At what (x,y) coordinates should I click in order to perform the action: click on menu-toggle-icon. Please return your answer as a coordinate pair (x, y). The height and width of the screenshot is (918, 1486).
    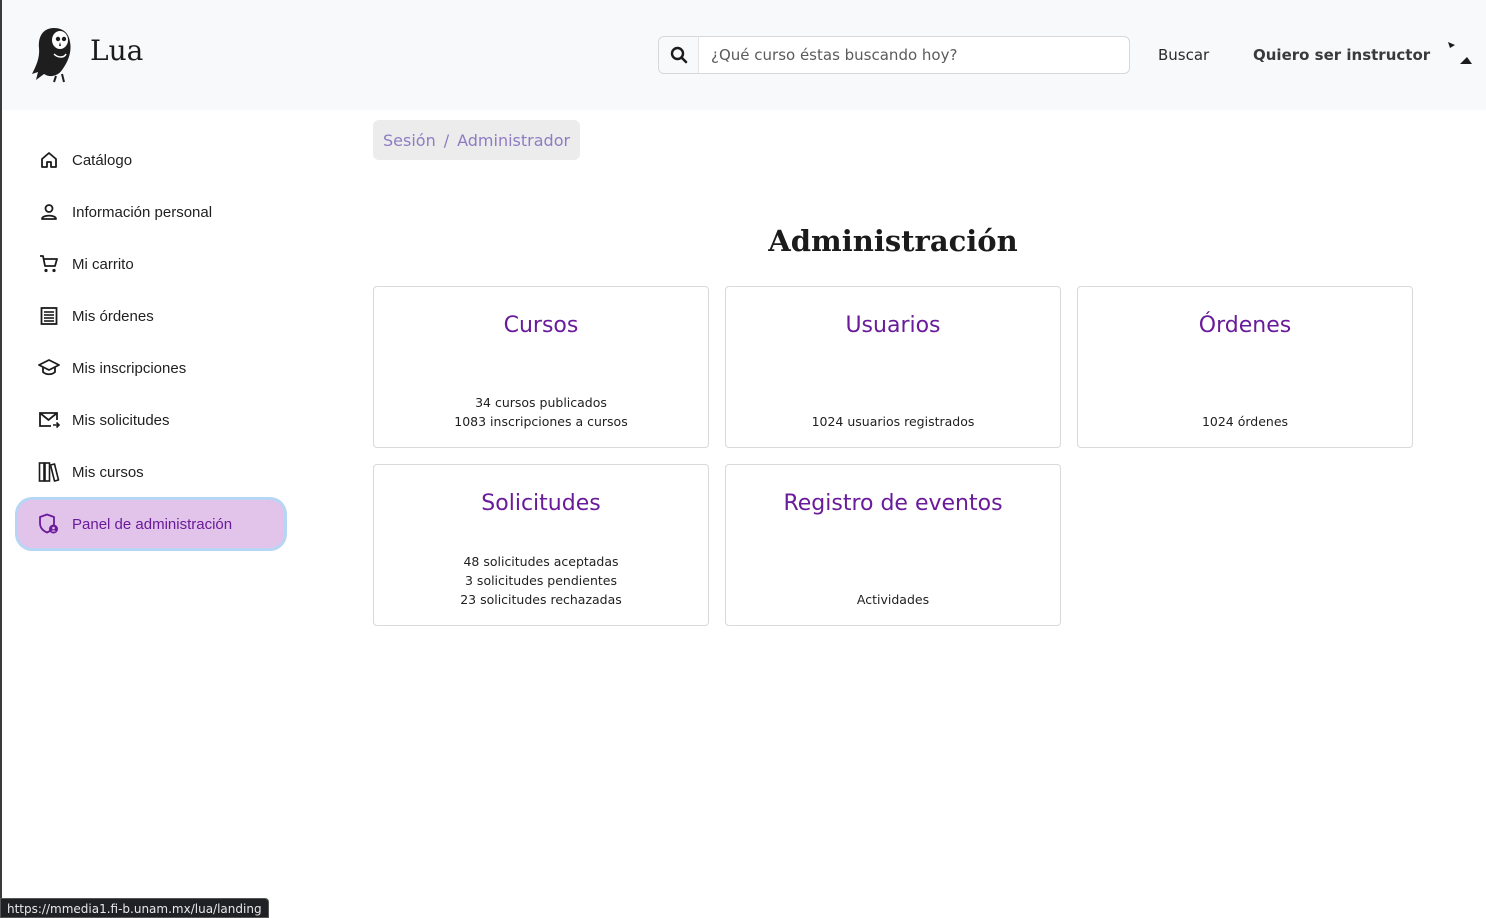
    Looking at the image, I should click on (1461, 54).